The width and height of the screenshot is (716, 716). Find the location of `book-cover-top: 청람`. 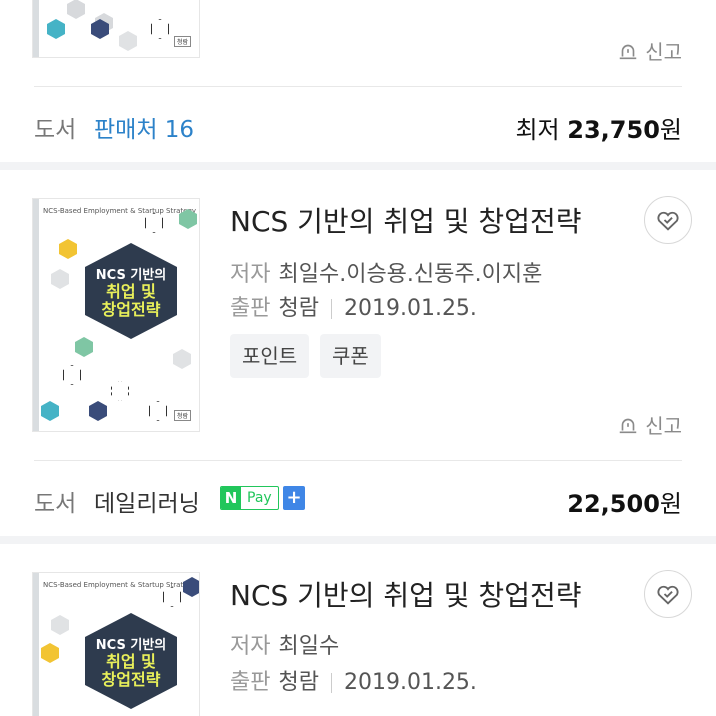

book-cover-top: 청람 is located at coordinates (116, 29).